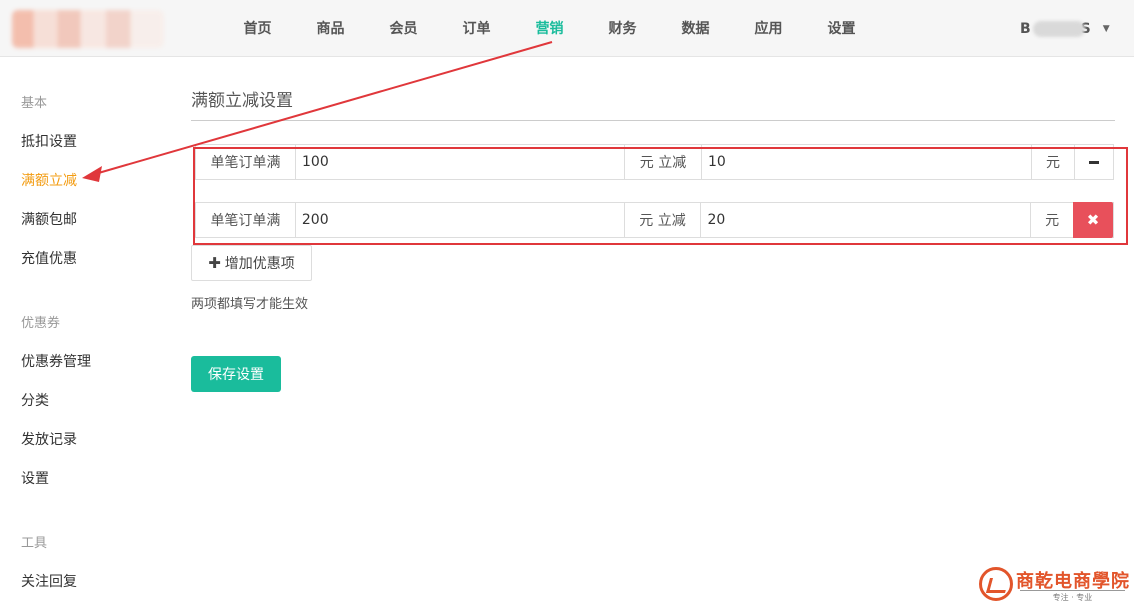  I want to click on sidebar-item-free-shipping: 满额包邮, so click(49, 219).